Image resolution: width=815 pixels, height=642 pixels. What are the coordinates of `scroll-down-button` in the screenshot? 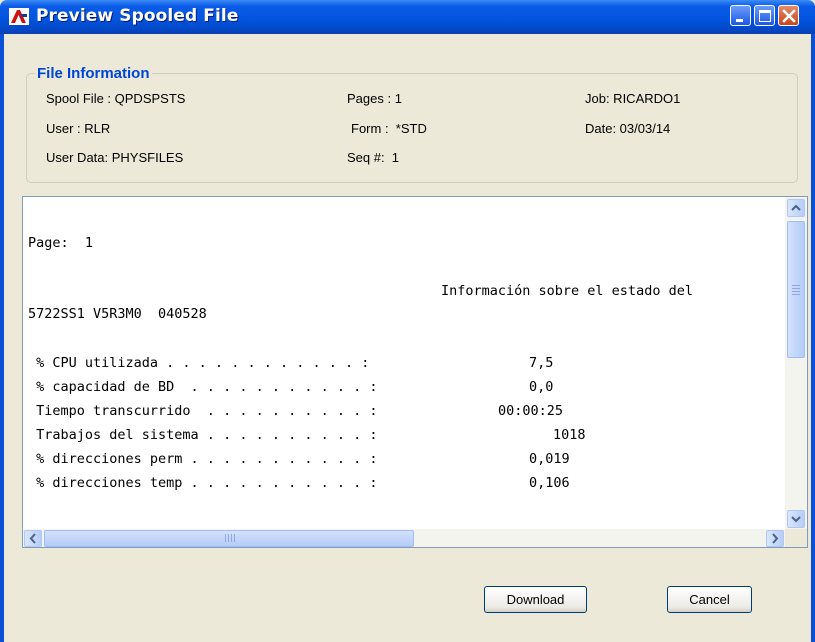 It's located at (796, 519).